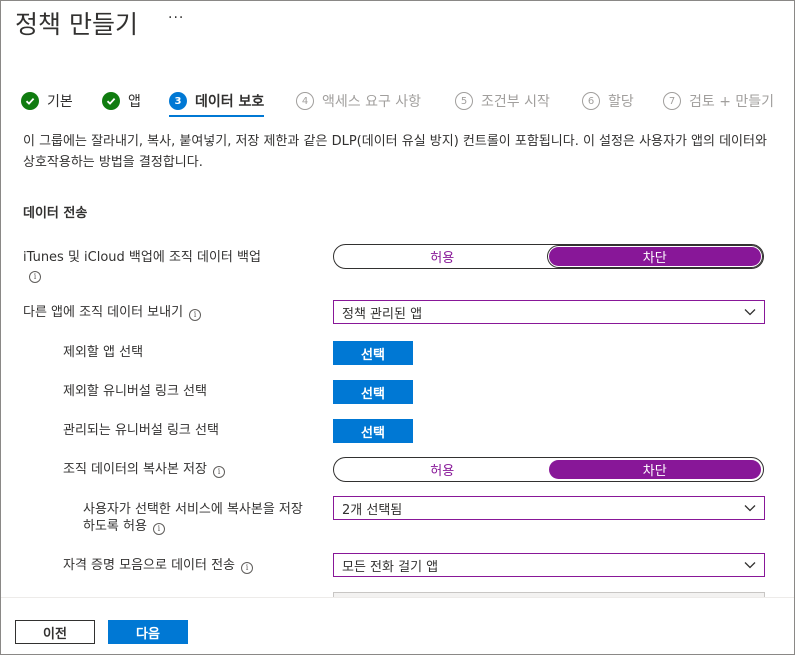 This screenshot has width=795, height=655. I want to click on step-label: 데이터 보호, so click(230, 102).